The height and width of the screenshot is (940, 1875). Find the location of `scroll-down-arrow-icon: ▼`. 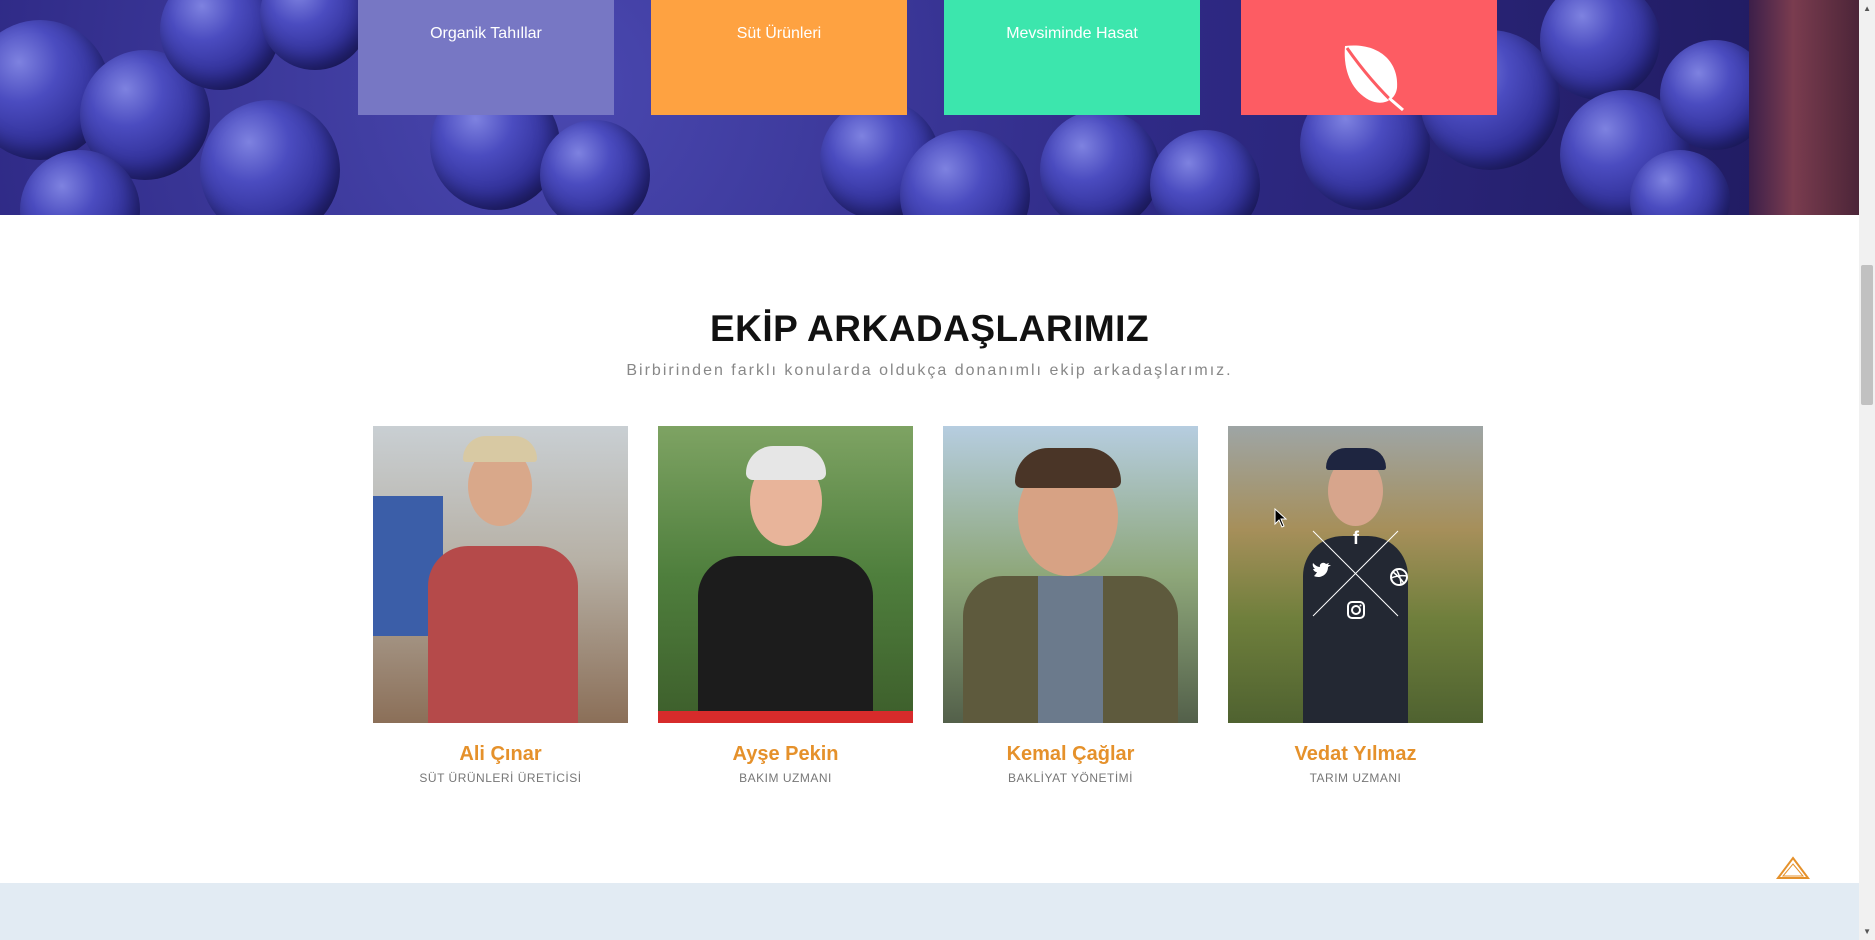

scroll-down-arrow-icon: ▼ is located at coordinates (1867, 931).